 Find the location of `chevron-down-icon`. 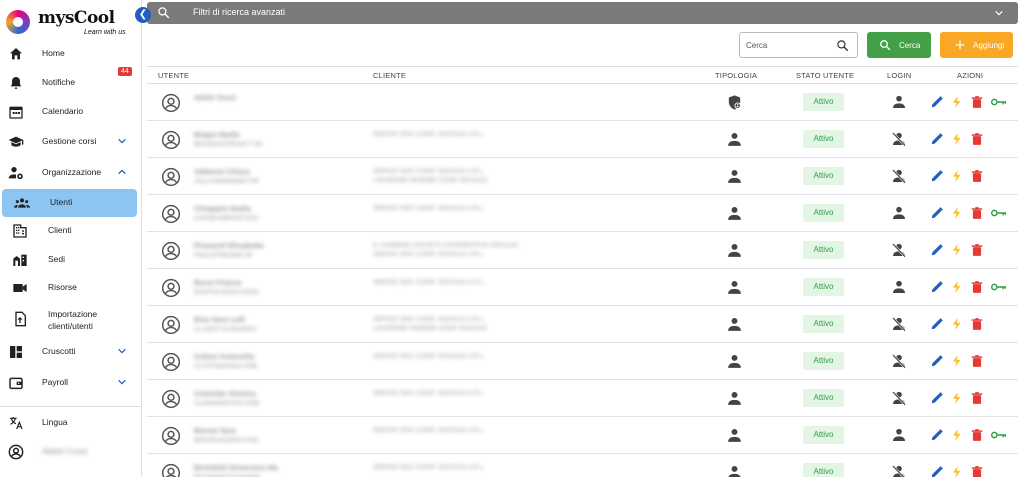

chevron-down-icon is located at coordinates (122, 141).